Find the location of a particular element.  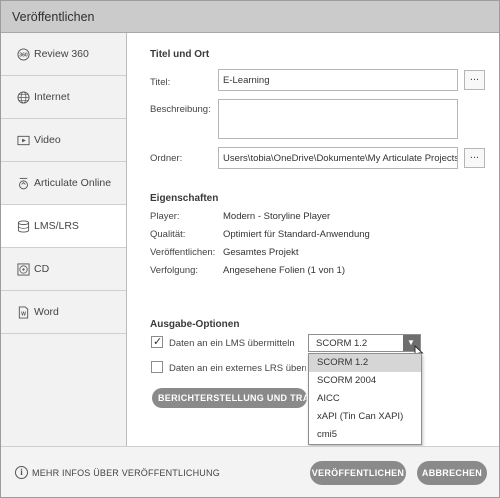

dropdown-option-scorm-1-2: SCORM 1.2 is located at coordinates (365, 363).